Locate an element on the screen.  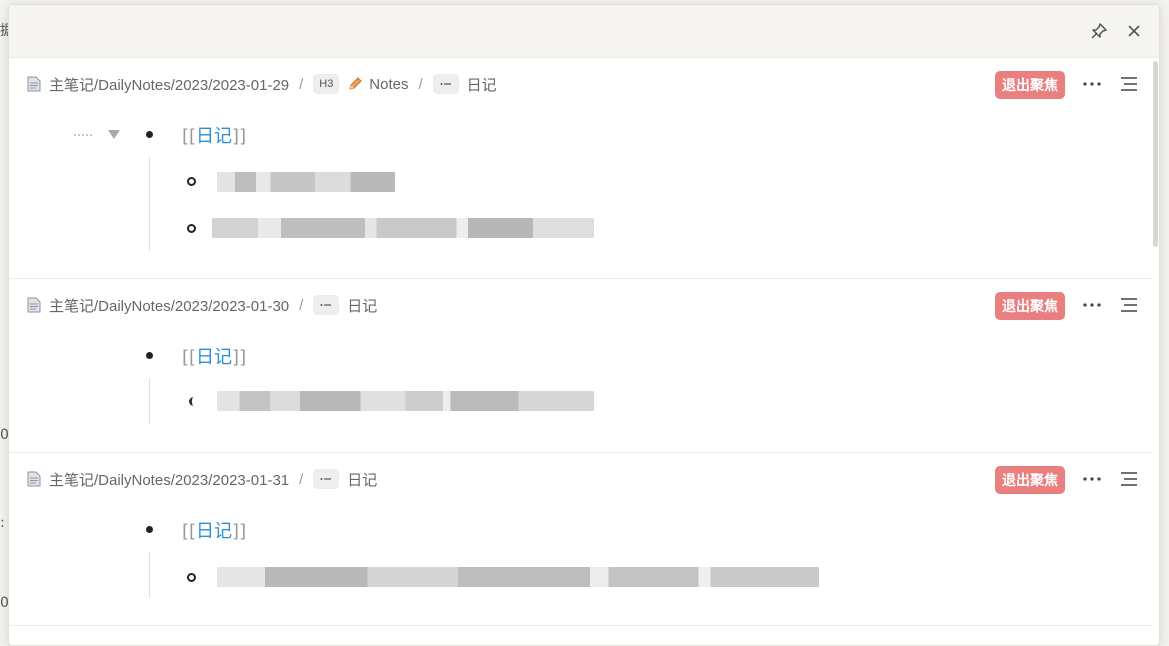
heading-chip: H3 is located at coordinates (326, 84).